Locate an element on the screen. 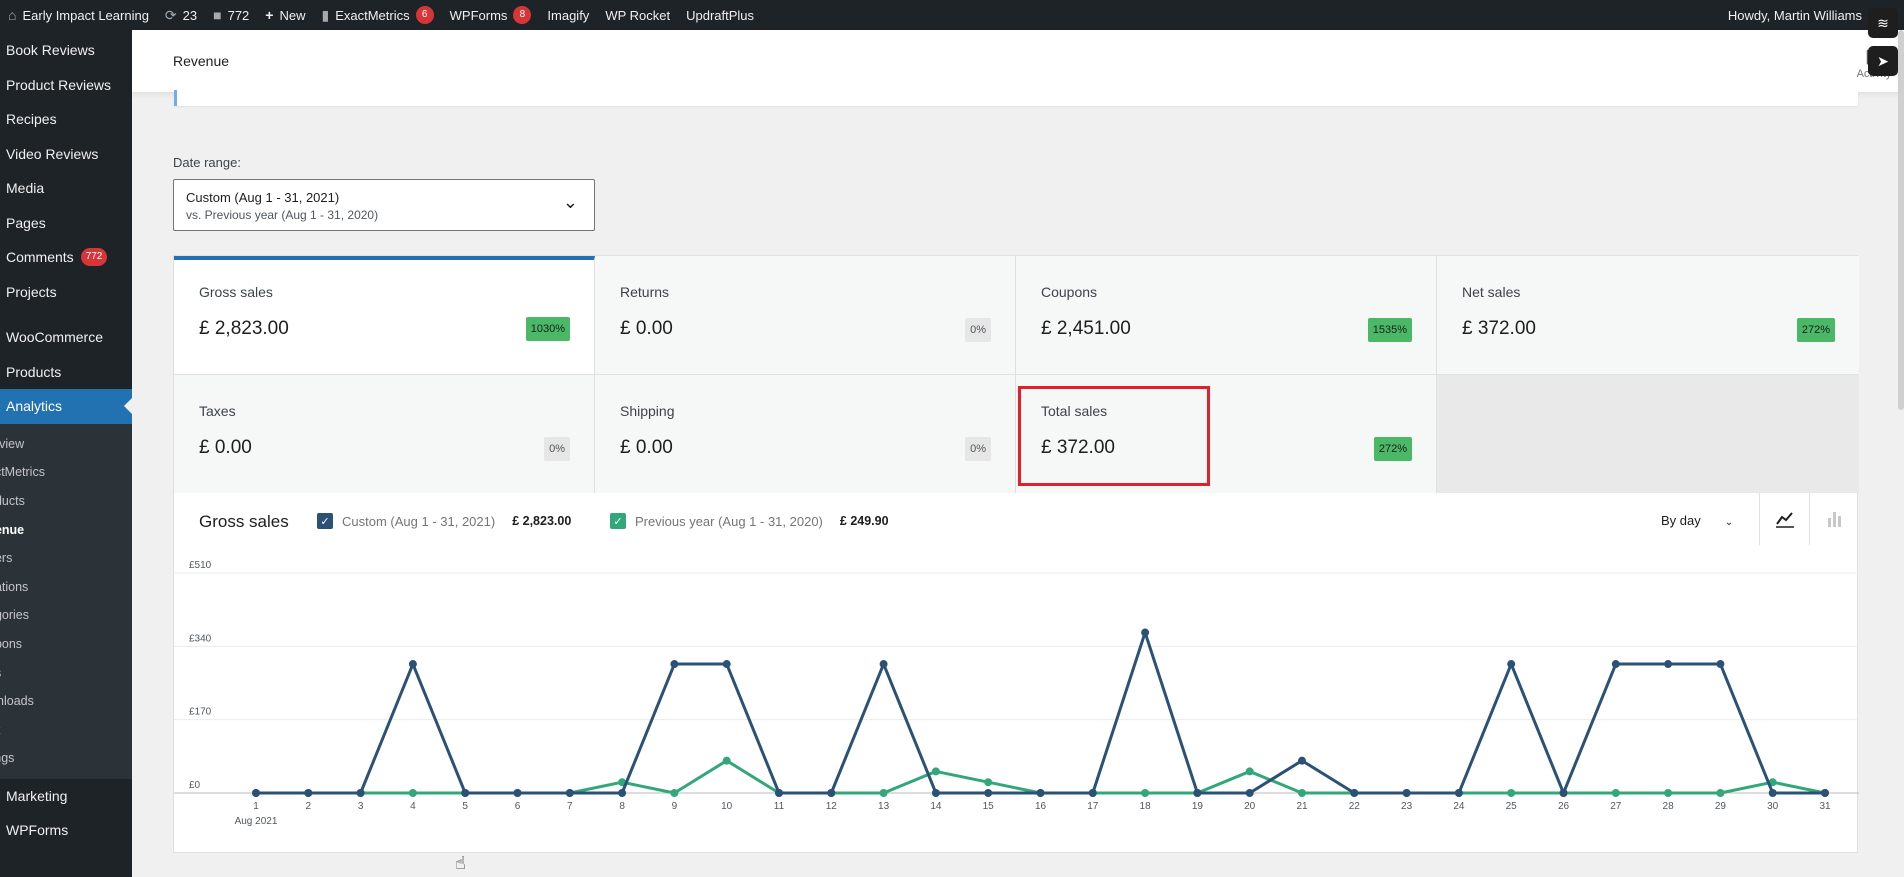 The image size is (1904, 877). chevron-down-icon: ⌄ is located at coordinates (570, 202).